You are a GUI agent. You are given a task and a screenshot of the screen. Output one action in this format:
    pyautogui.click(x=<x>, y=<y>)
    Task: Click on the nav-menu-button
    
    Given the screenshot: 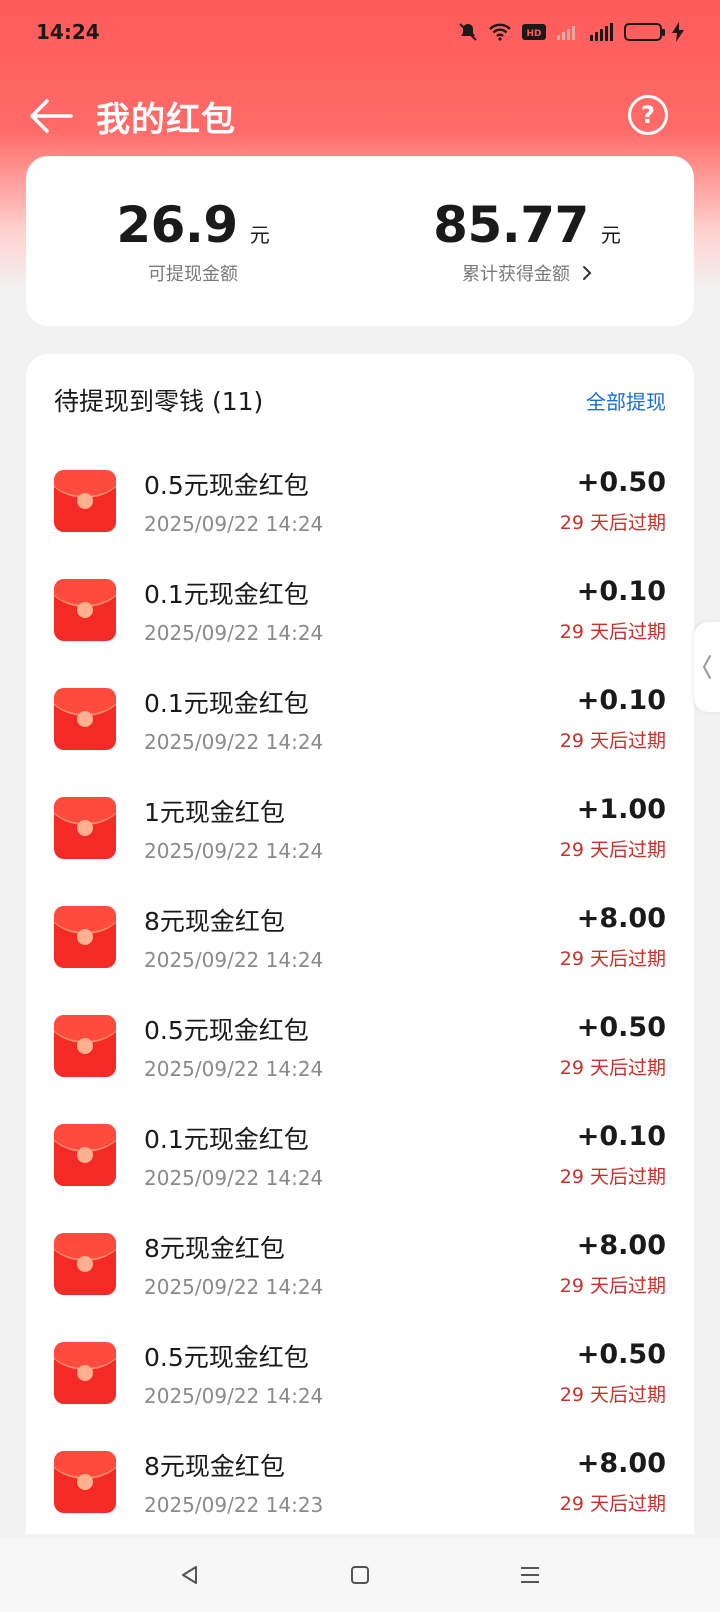 What is the action you would take?
    pyautogui.click(x=530, y=1575)
    